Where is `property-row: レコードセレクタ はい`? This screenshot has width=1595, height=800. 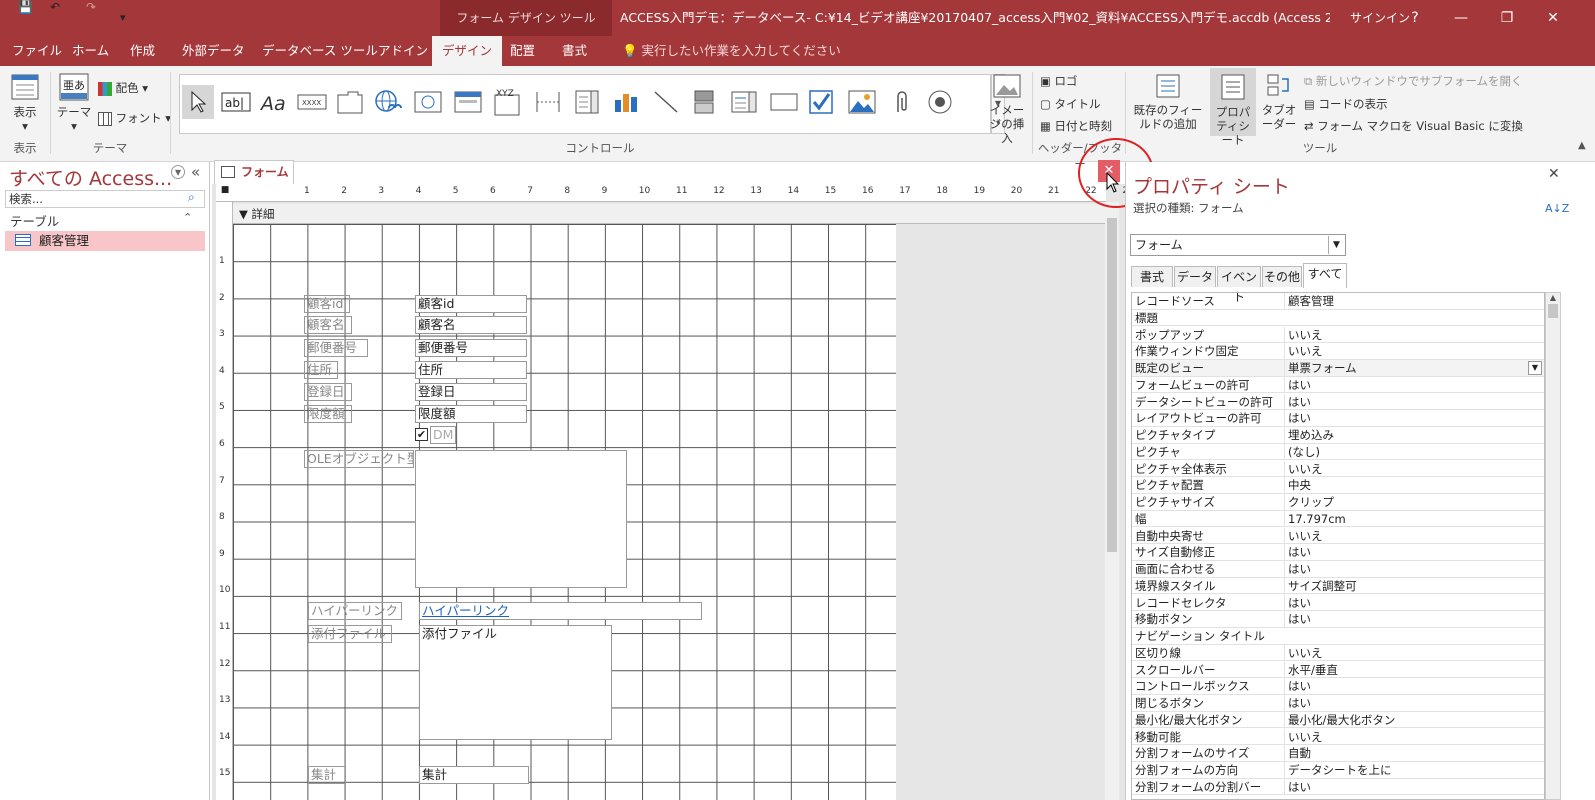
property-row: レコードセレクタ はい is located at coordinates (1338, 603).